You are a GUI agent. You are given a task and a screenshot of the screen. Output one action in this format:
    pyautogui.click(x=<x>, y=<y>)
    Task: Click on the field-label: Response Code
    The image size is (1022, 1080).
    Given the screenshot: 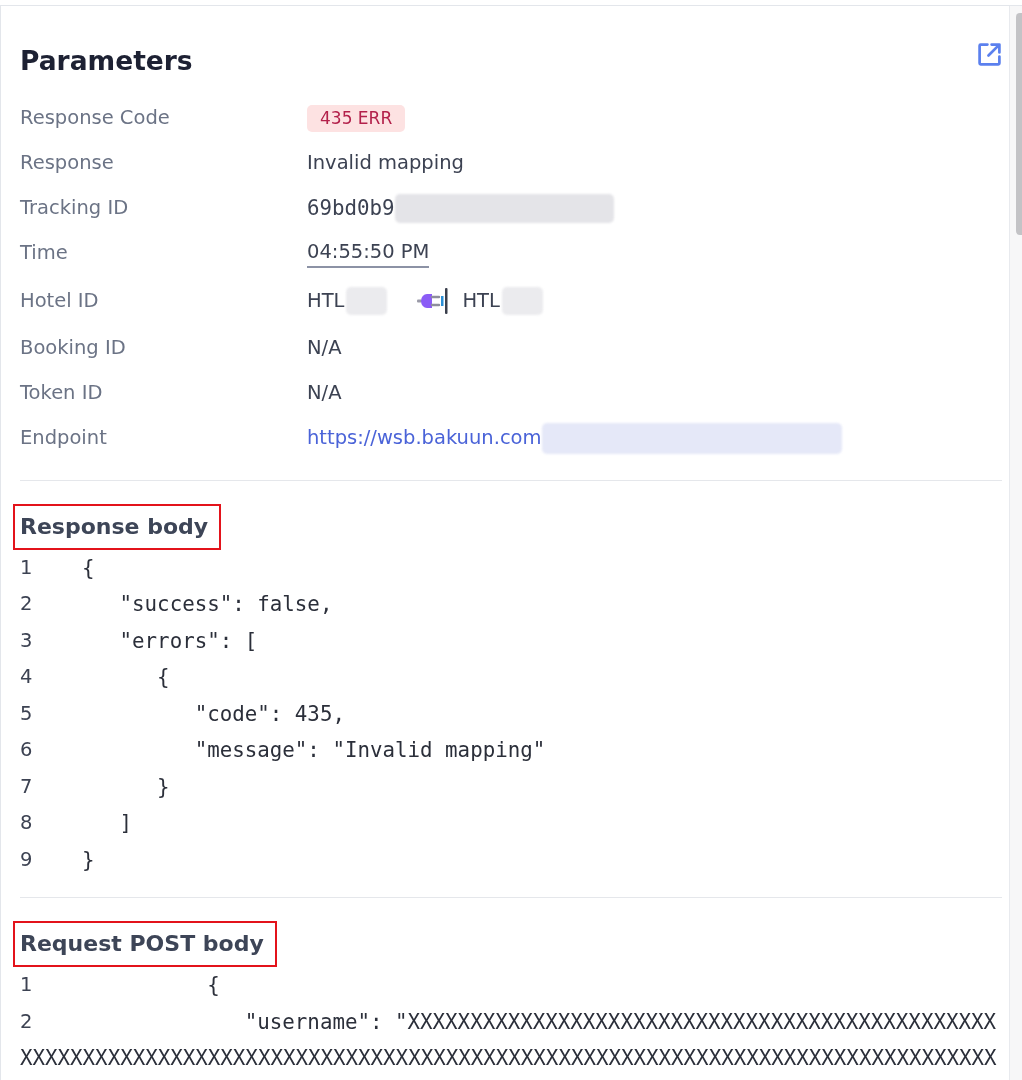 What is the action you would take?
    pyautogui.click(x=95, y=118)
    